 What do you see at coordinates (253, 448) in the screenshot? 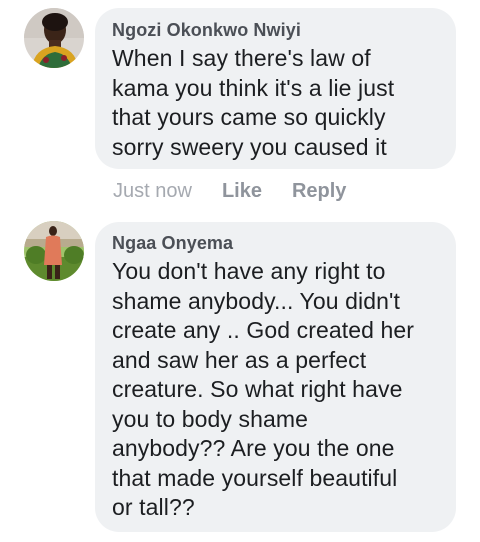
I see `comment-text-line: anybody?? Are you the one` at bounding box center [253, 448].